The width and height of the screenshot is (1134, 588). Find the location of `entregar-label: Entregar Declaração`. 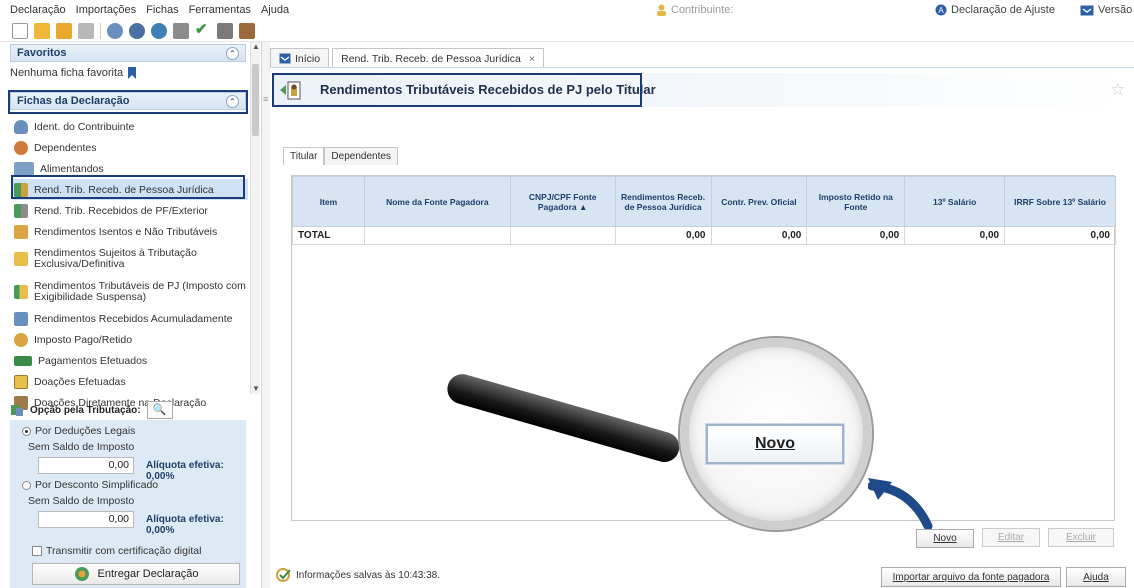

entregar-label: Entregar Declaração is located at coordinates (148, 574).